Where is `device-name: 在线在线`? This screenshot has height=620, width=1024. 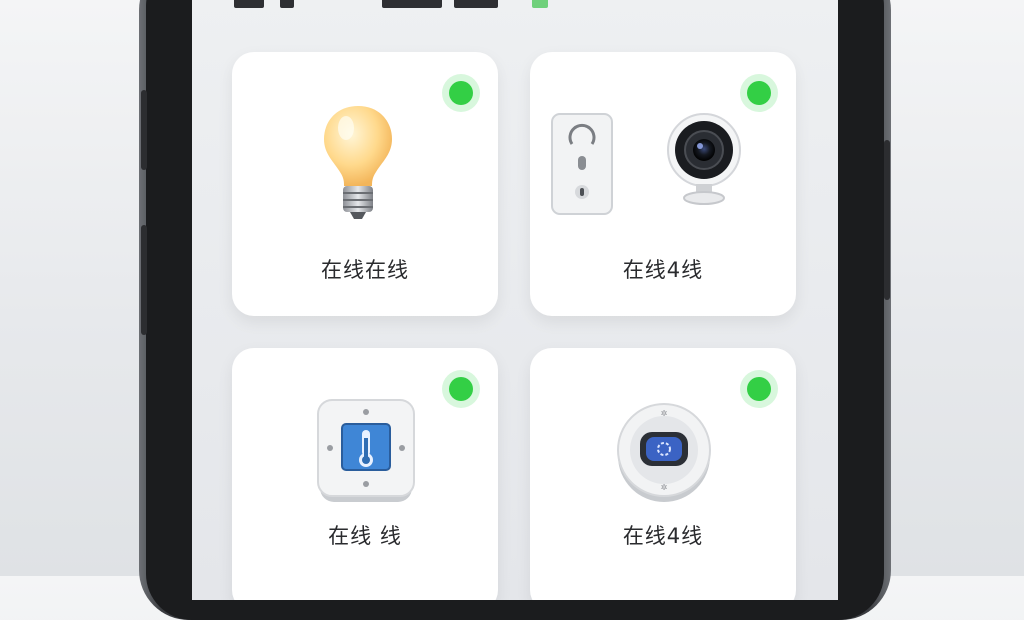 device-name: 在线在线 is located at coordinates (365, 270).